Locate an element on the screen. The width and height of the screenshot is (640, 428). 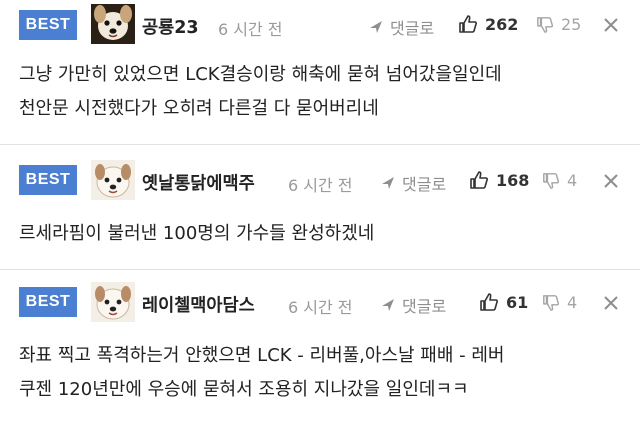
comment-body: 르세라핌이 불러낸 100명의 가수들 완성하겠네 is located at coordinates (324, 234).